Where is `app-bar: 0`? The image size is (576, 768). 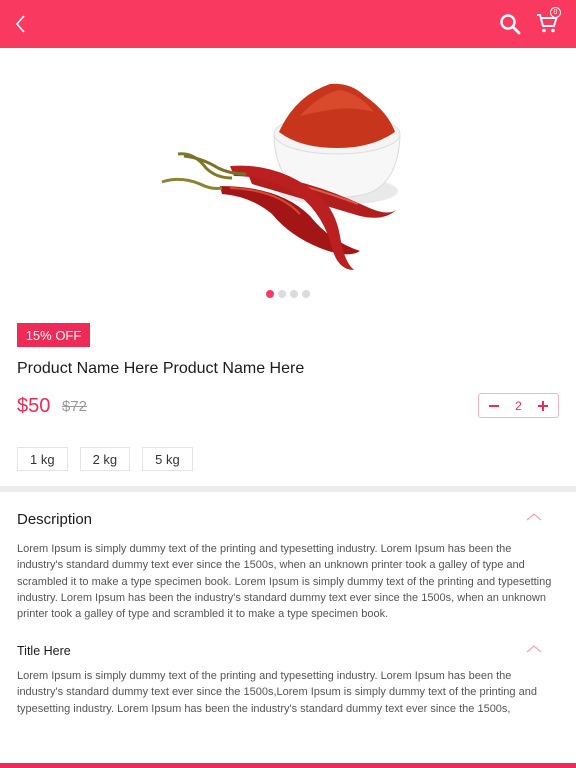 app-bar: 0 is located at coordinates (288, 24).